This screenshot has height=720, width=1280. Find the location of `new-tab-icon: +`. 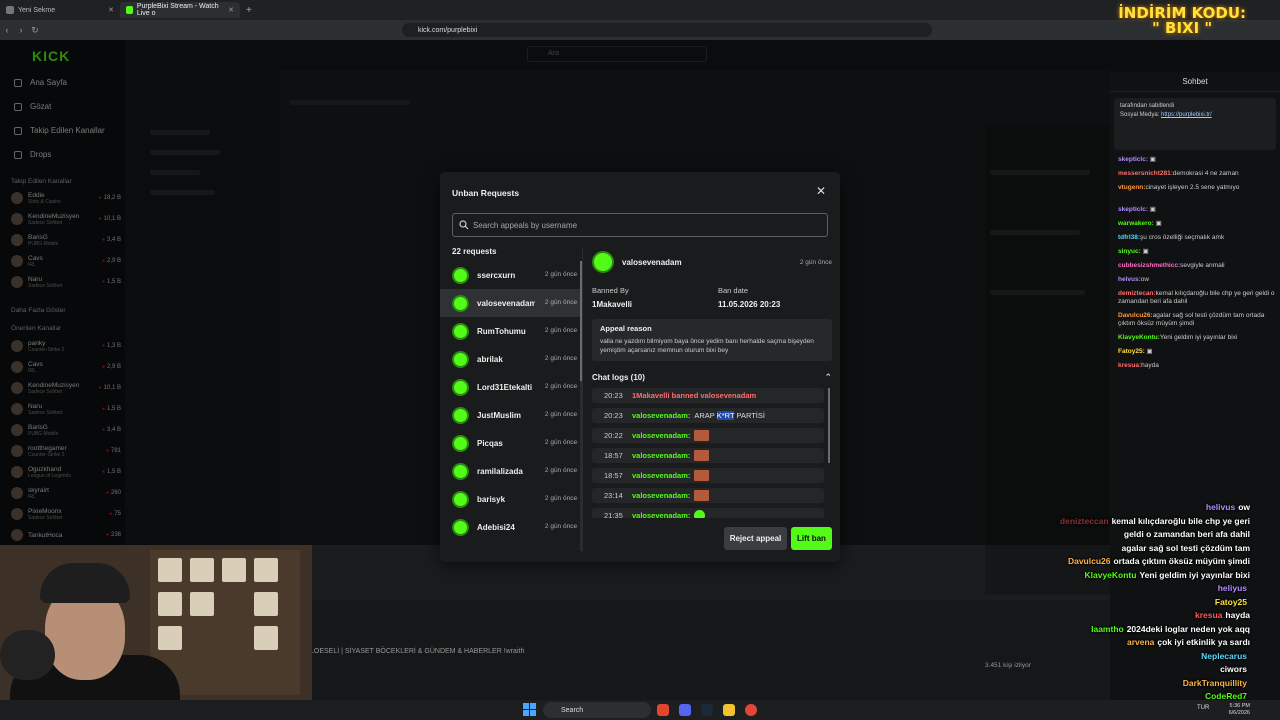

new-tab-icon: + is located at coordinates (249, 10).